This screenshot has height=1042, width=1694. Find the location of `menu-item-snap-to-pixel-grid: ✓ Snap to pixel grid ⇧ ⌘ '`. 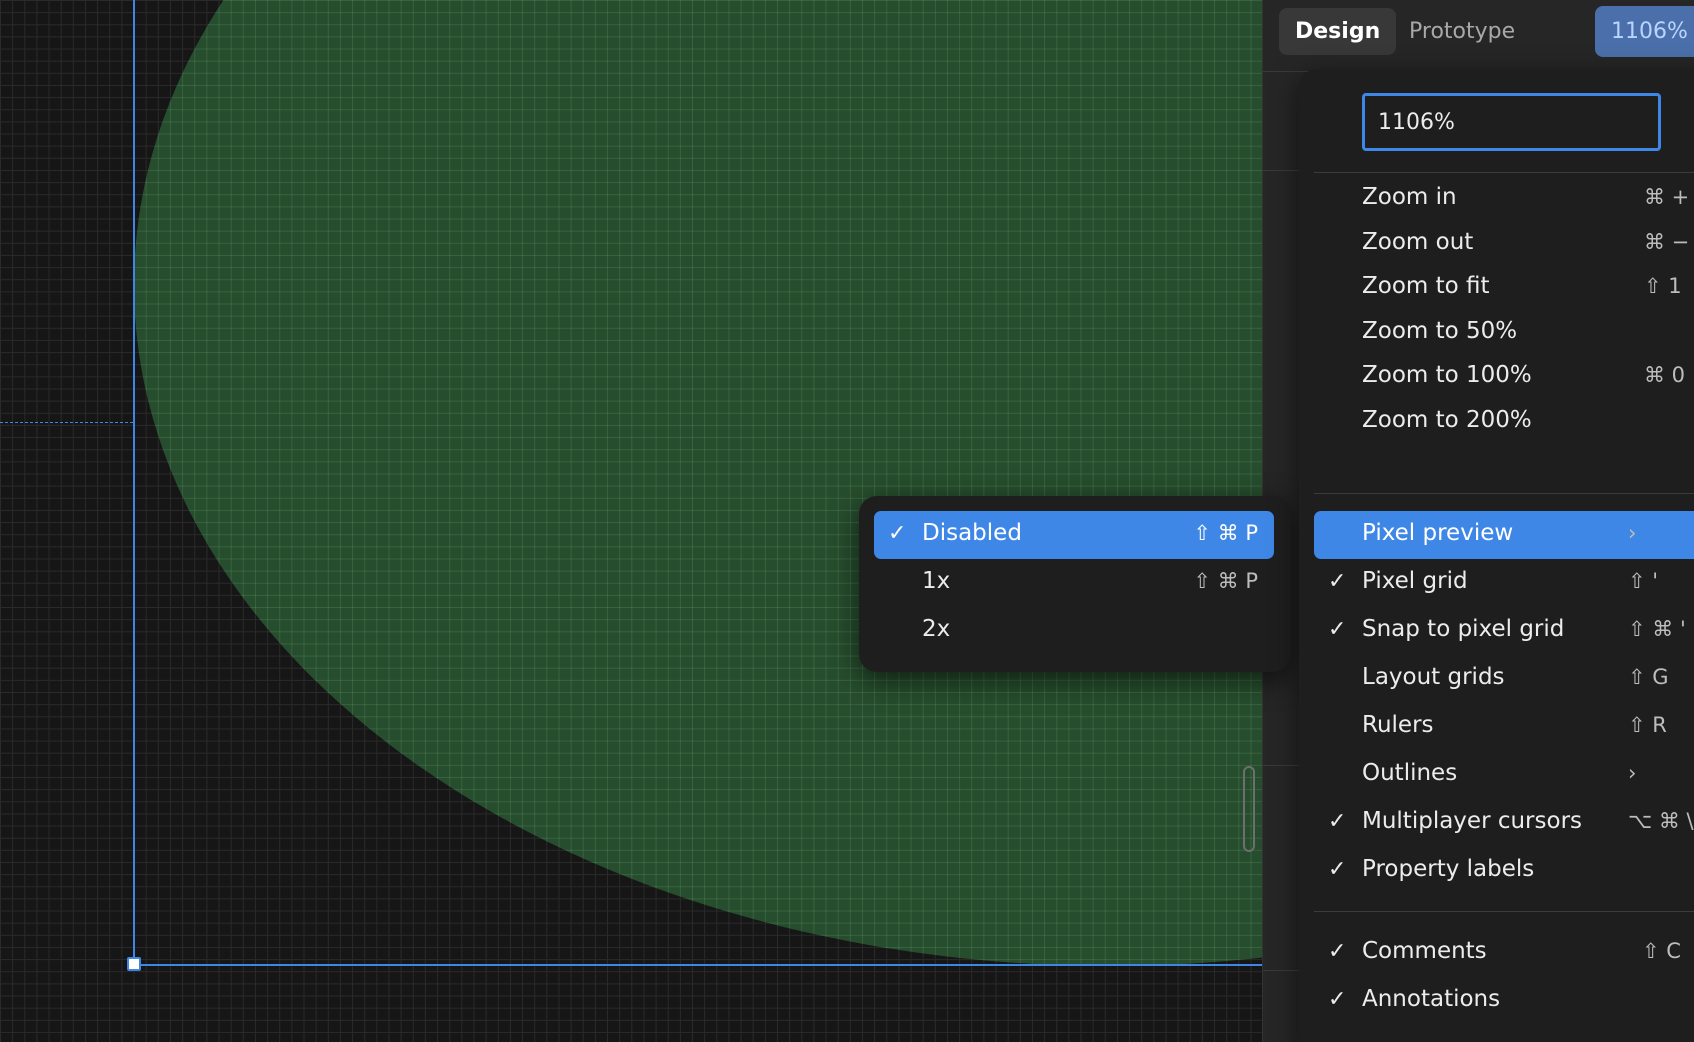

menu-item-snap-to-pixel-grid: ✓ Snap to pixel grid ⇧ ⌘ ' is located at coordinates (1504, 631).